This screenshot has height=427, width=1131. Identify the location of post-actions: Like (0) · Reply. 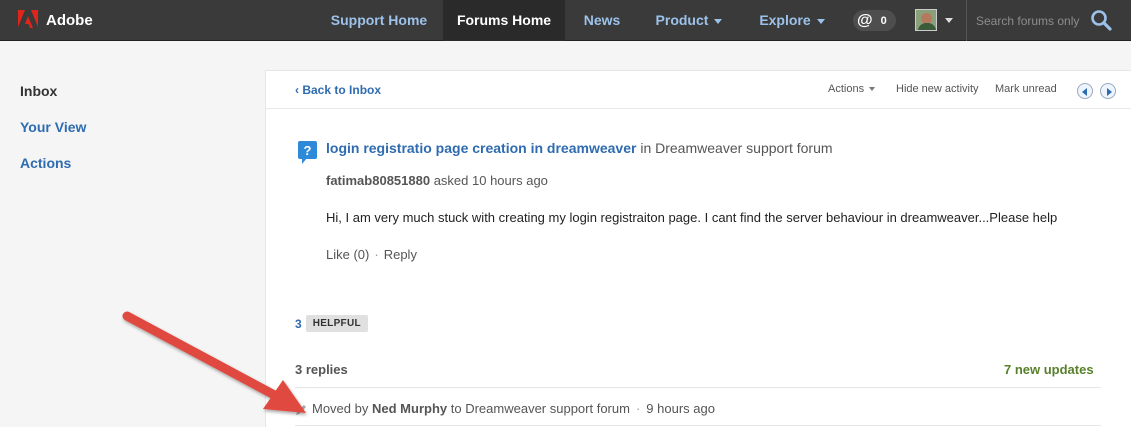
(371, 254).